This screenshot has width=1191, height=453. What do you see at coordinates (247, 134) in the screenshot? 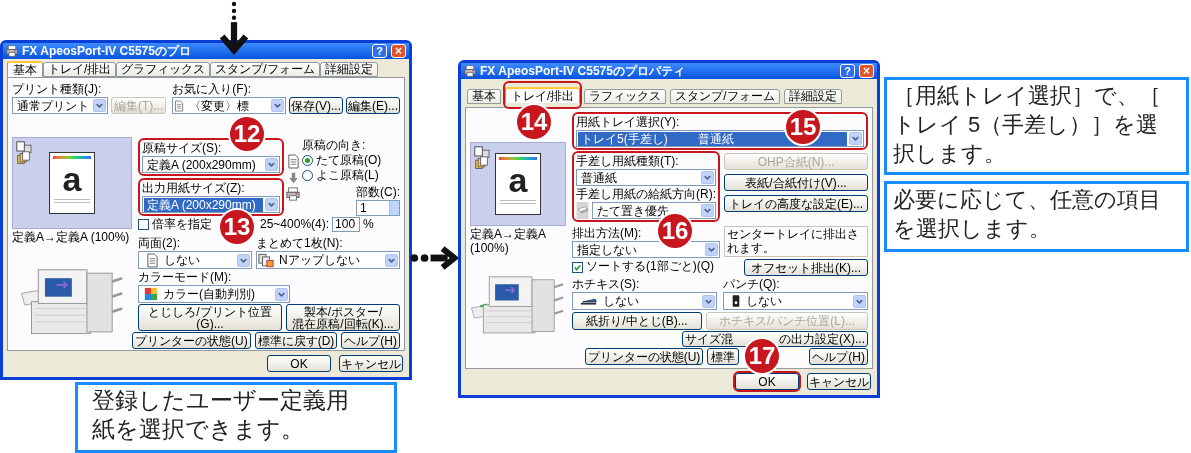
I see `step-number-badge: 12` at bounding box center [247, 134].